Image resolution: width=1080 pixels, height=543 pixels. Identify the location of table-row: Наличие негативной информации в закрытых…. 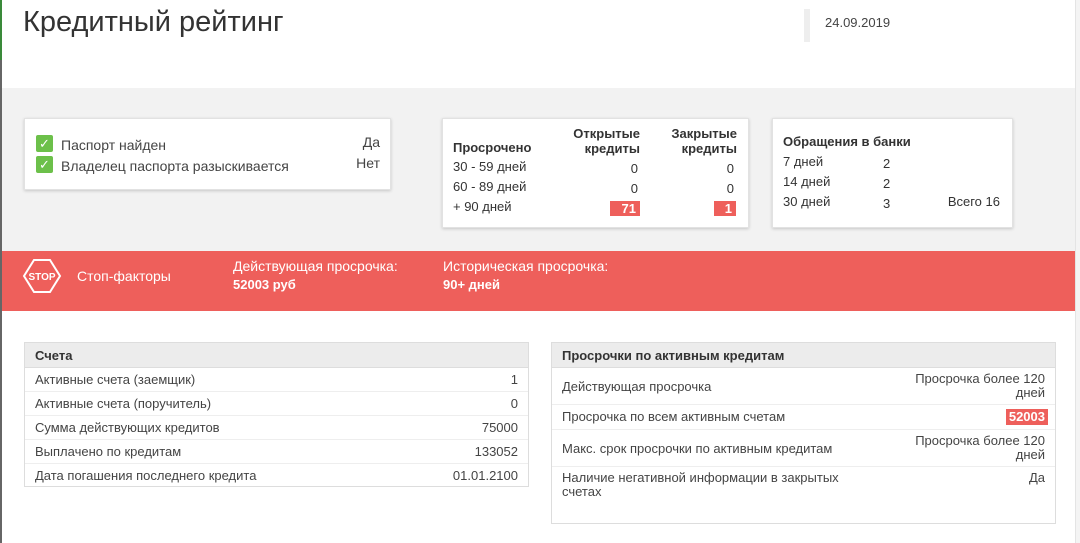
(803, 485).